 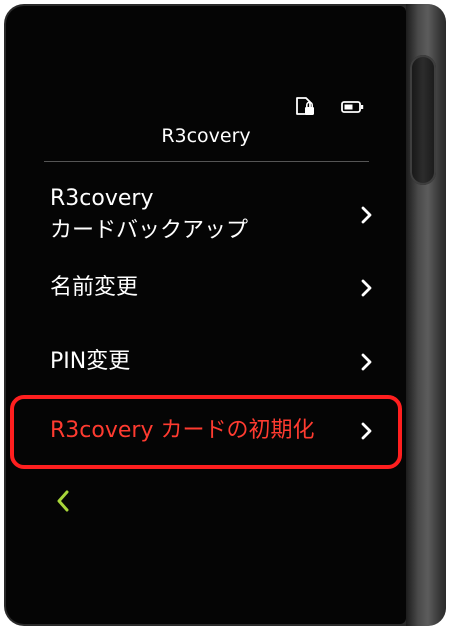 What do you see at coordinates (64, 501) in the screenshot?
I see `back-button` at bounding box center [64, 501].